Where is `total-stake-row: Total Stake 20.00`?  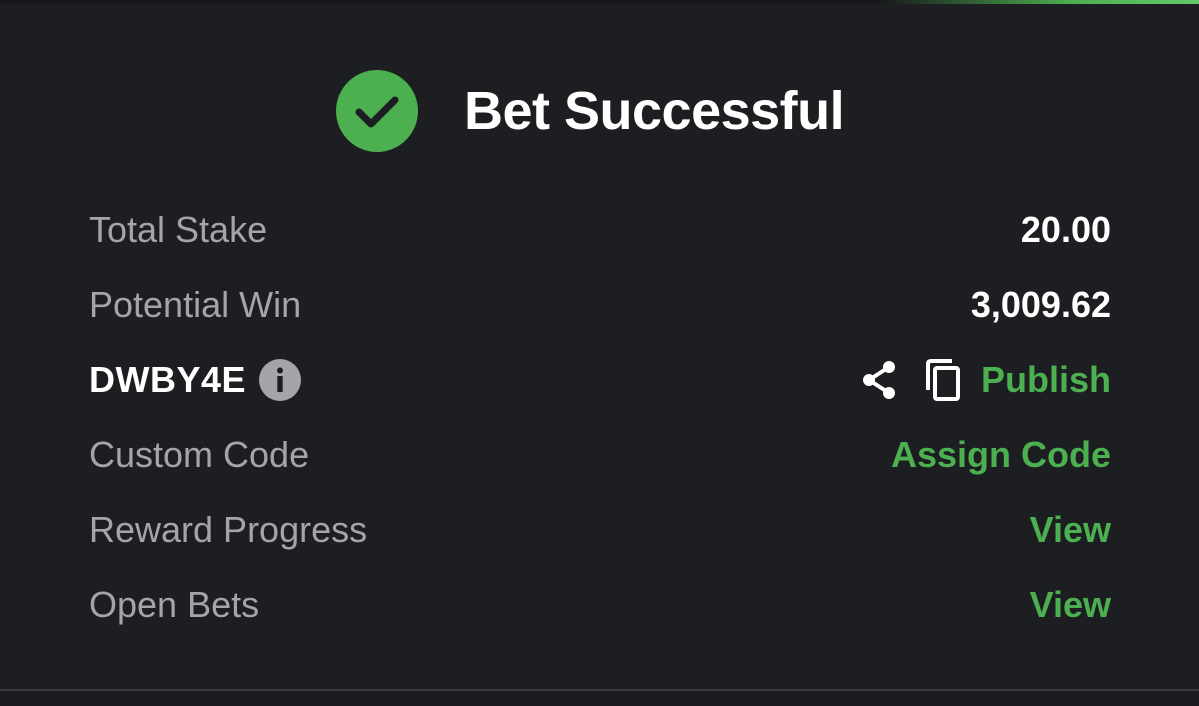 total-stake-row: Total Stake 20.00 is located at coordinates (600, 229).